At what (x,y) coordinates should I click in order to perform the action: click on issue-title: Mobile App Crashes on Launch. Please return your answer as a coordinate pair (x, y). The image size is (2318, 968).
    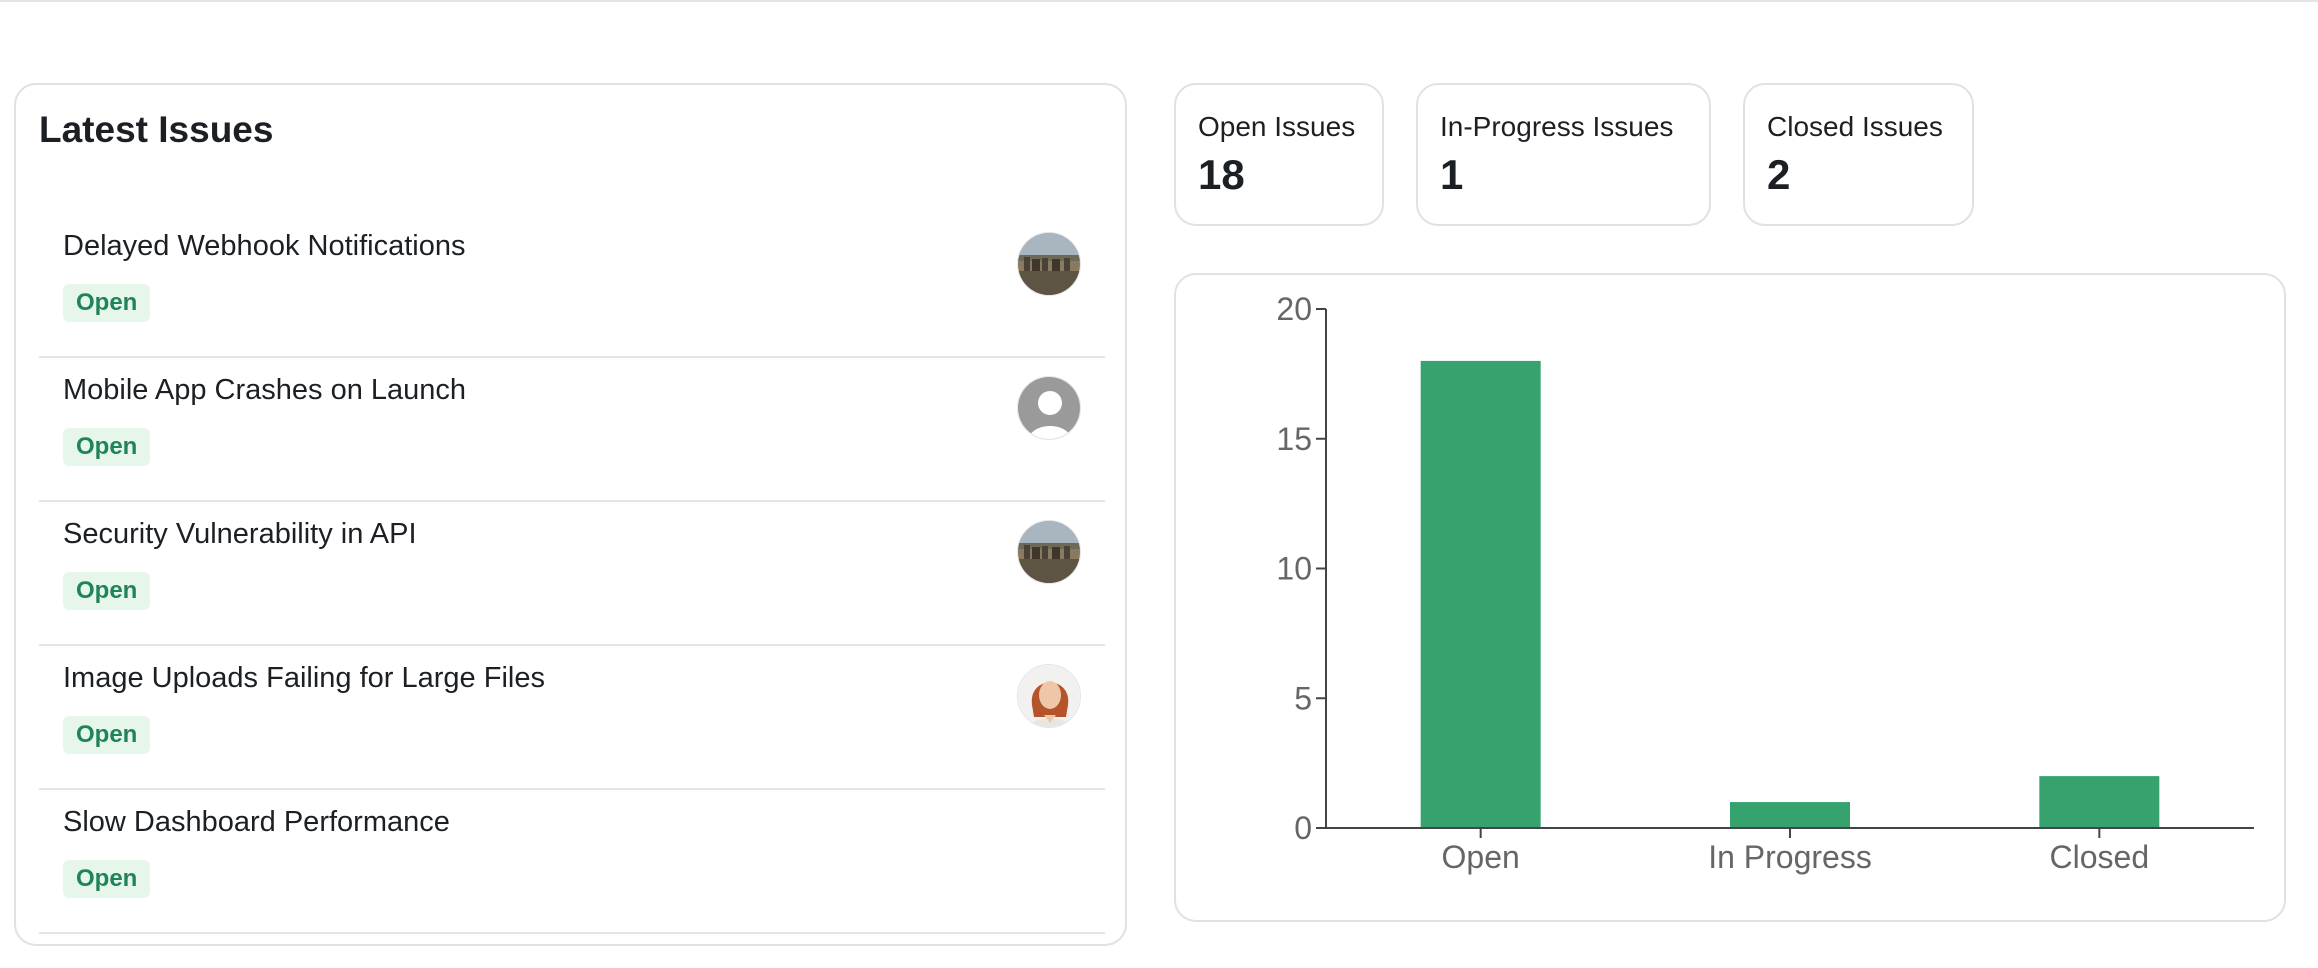
    Looking at the image, I should click on (264, 390).